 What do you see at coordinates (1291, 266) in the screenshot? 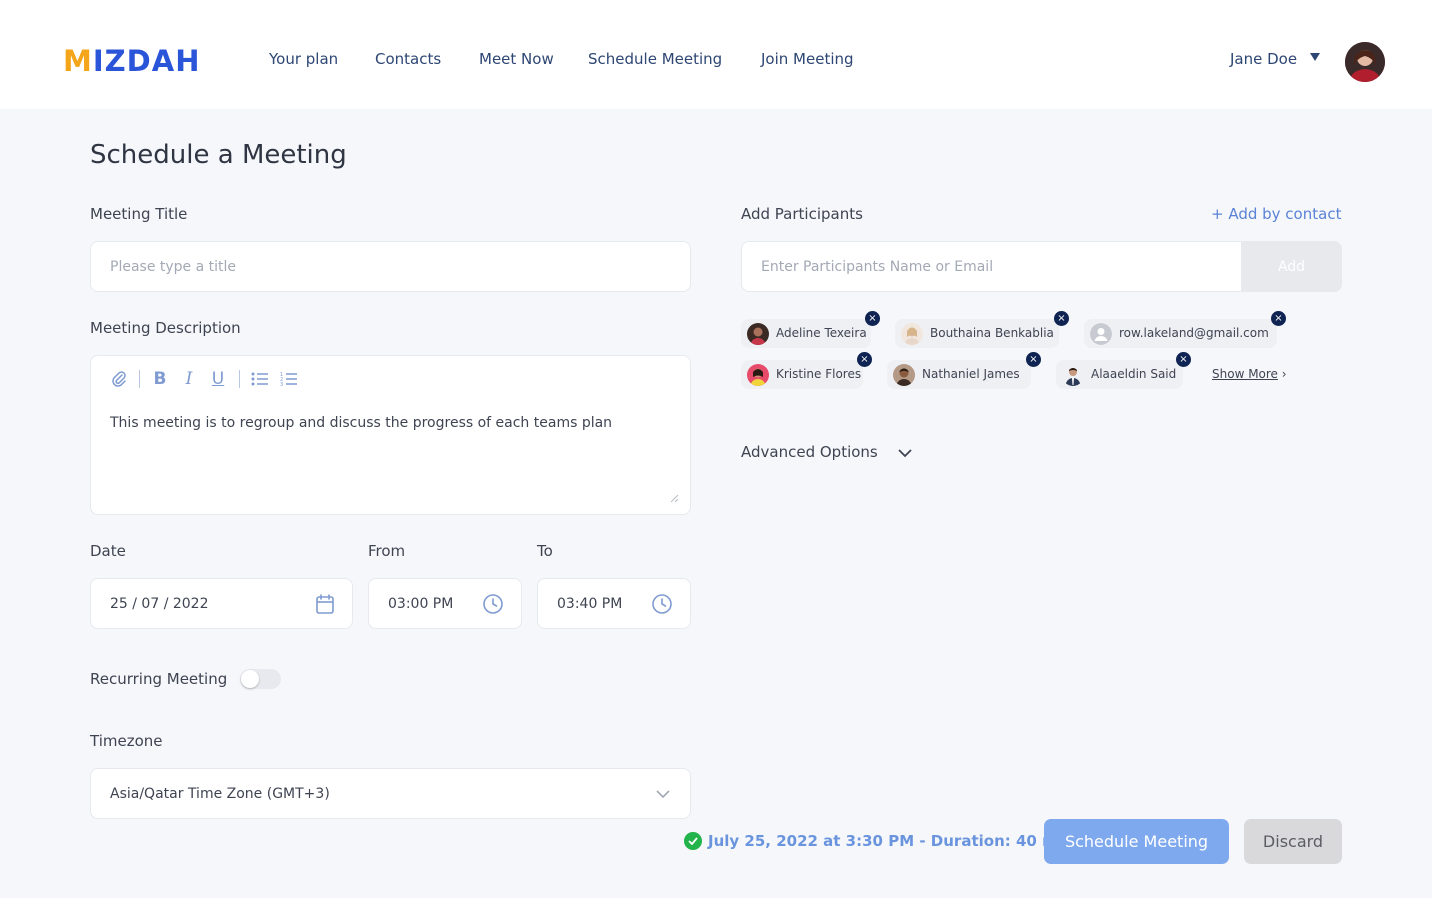
I see `add-participant-button: Add` at bounding box center [1291, 266].